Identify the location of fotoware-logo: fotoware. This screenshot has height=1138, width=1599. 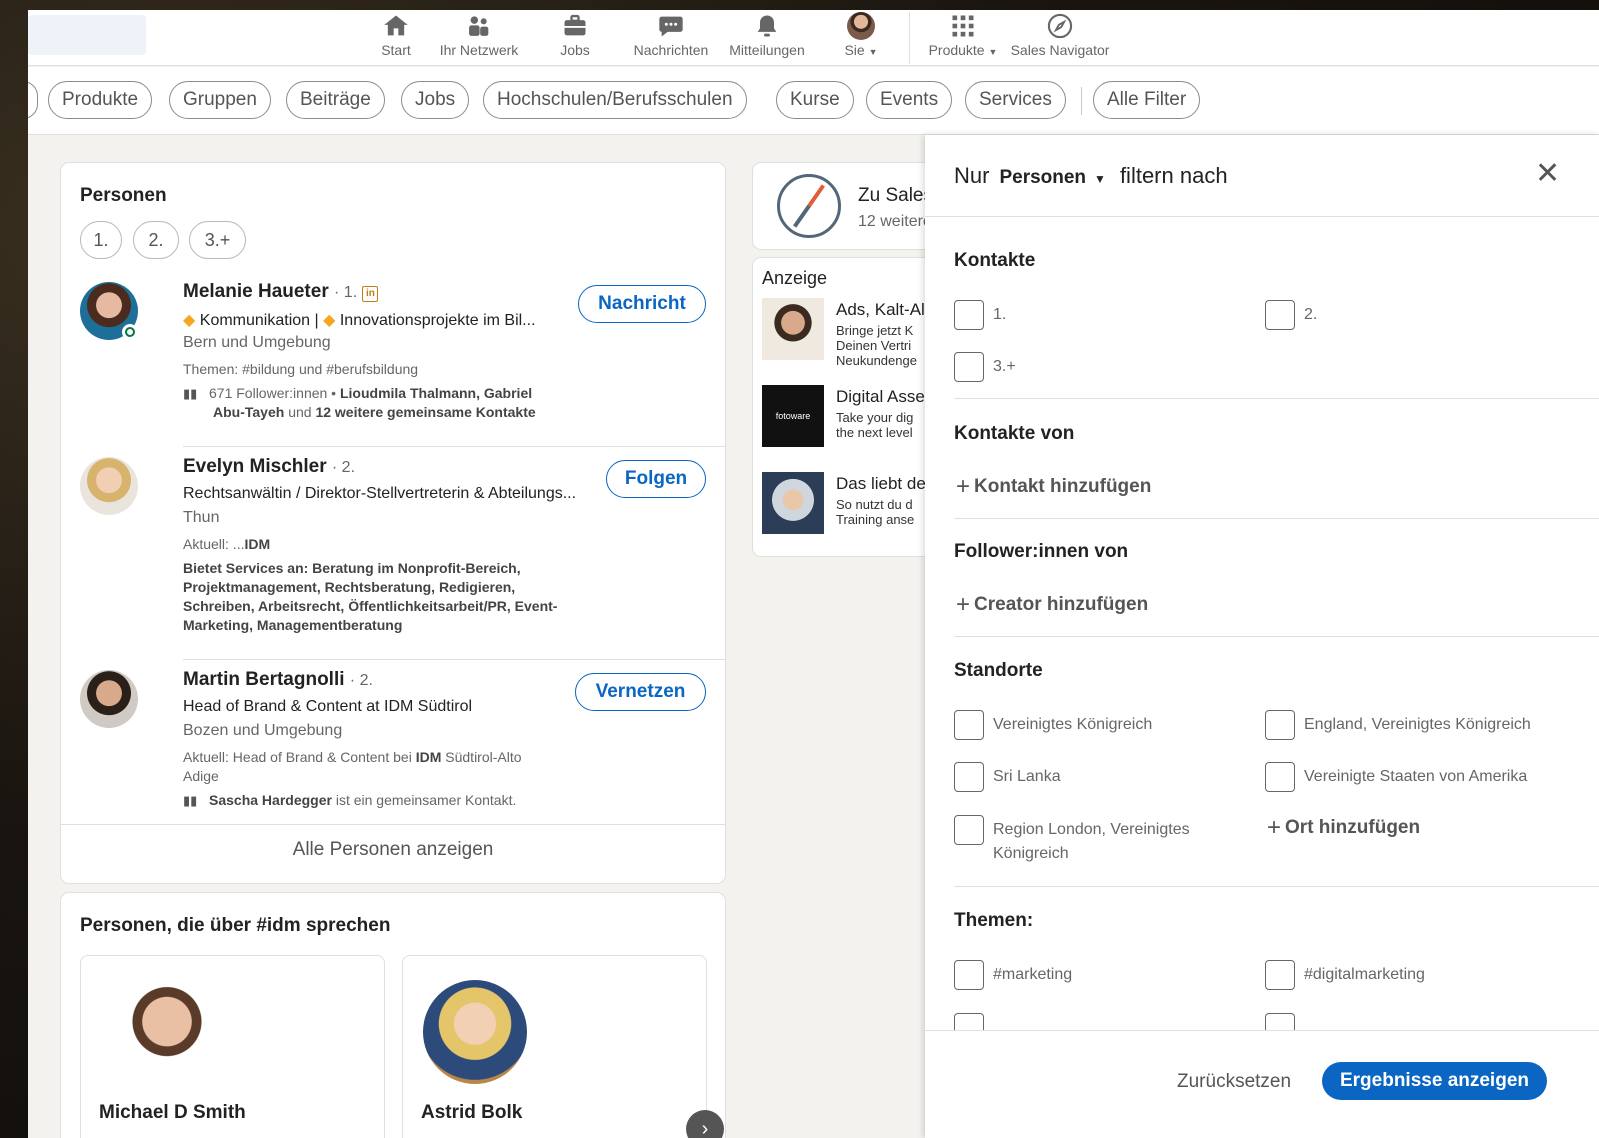
(793, 416).